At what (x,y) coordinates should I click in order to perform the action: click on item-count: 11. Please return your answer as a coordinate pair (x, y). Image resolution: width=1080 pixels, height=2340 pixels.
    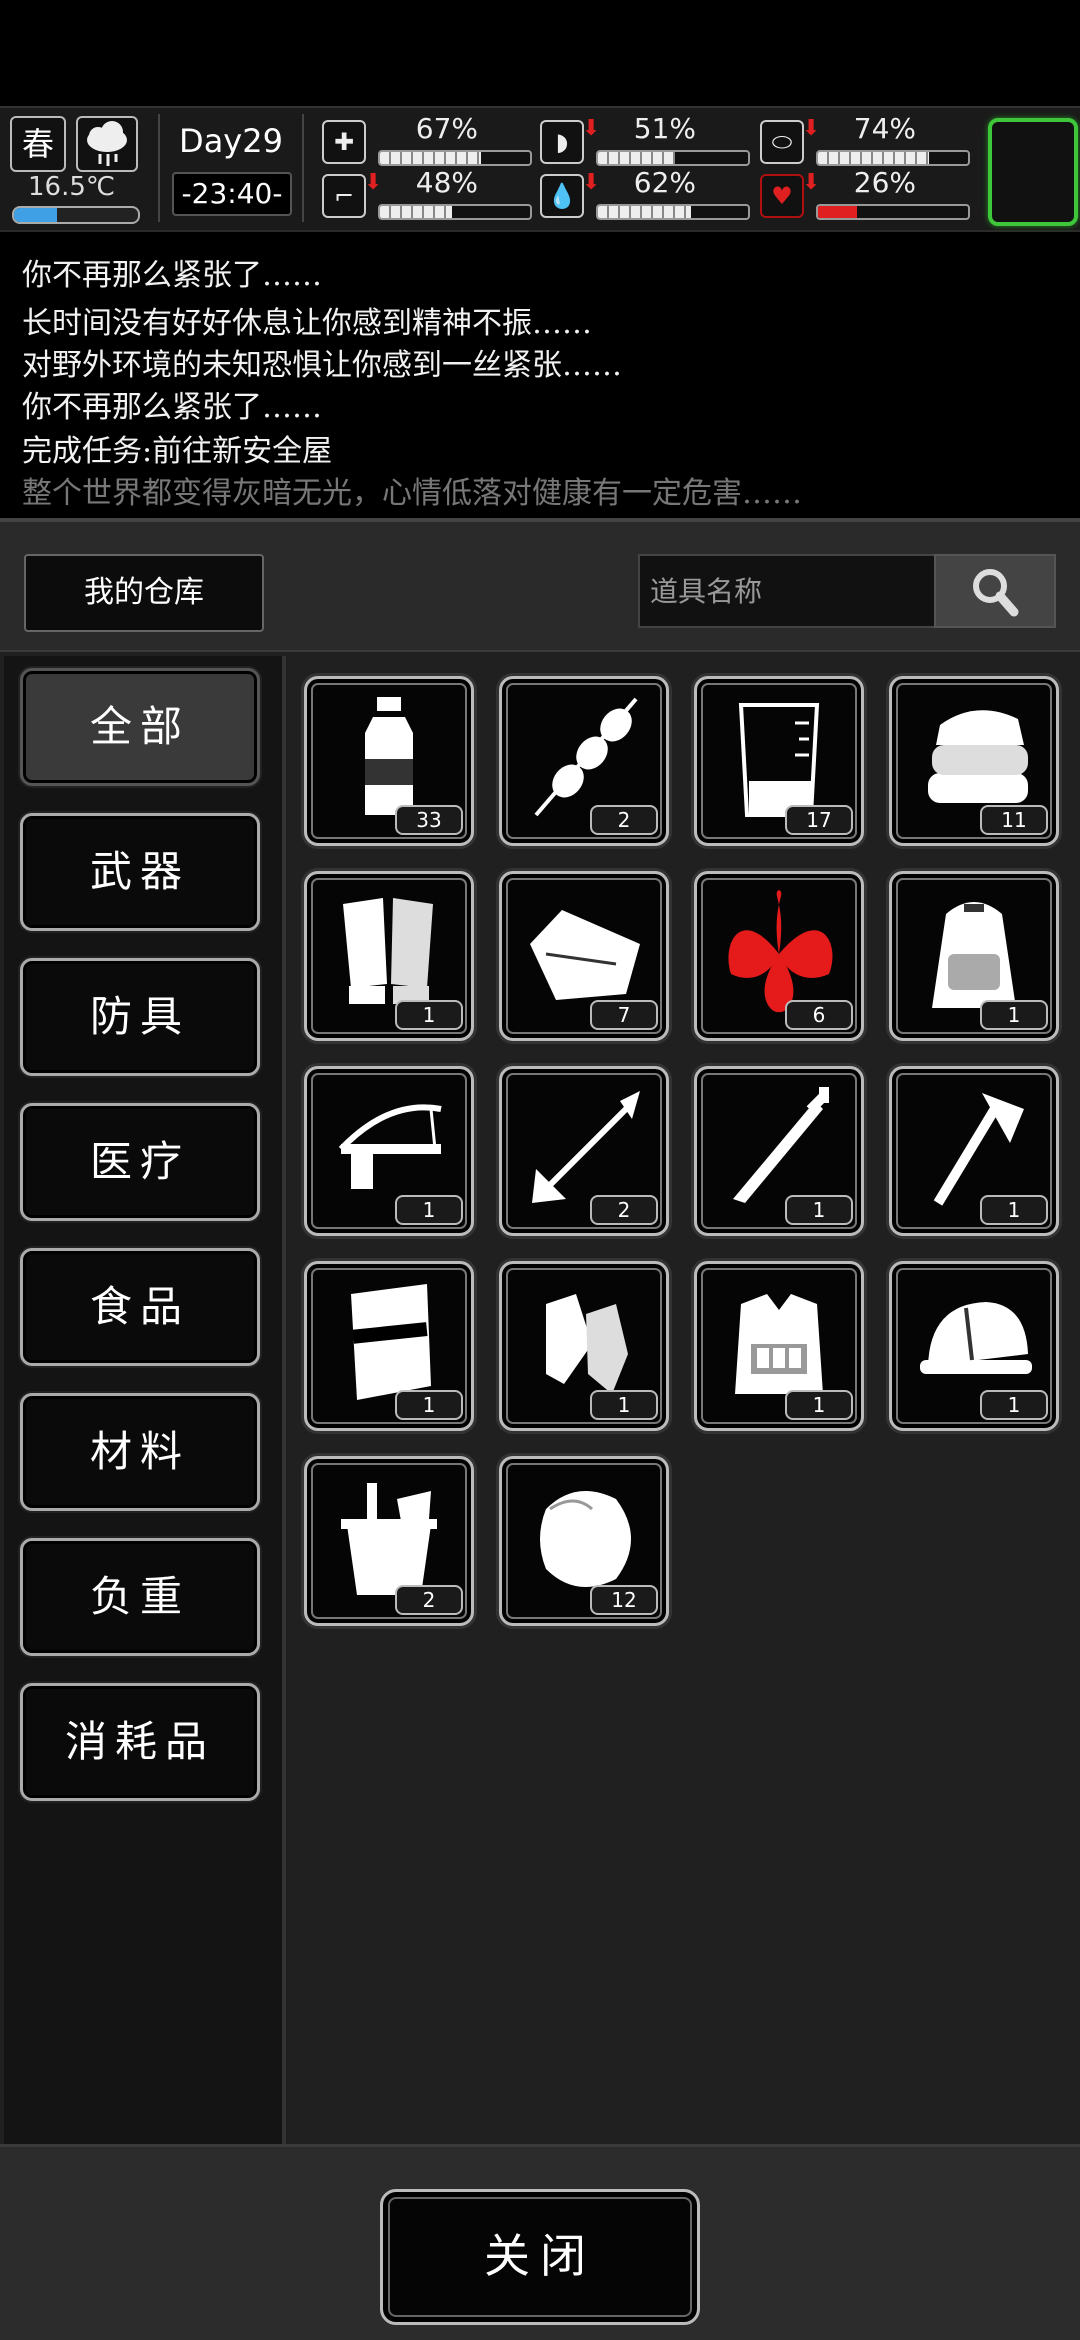
    Looking at the image, I should click on (1014, 820).